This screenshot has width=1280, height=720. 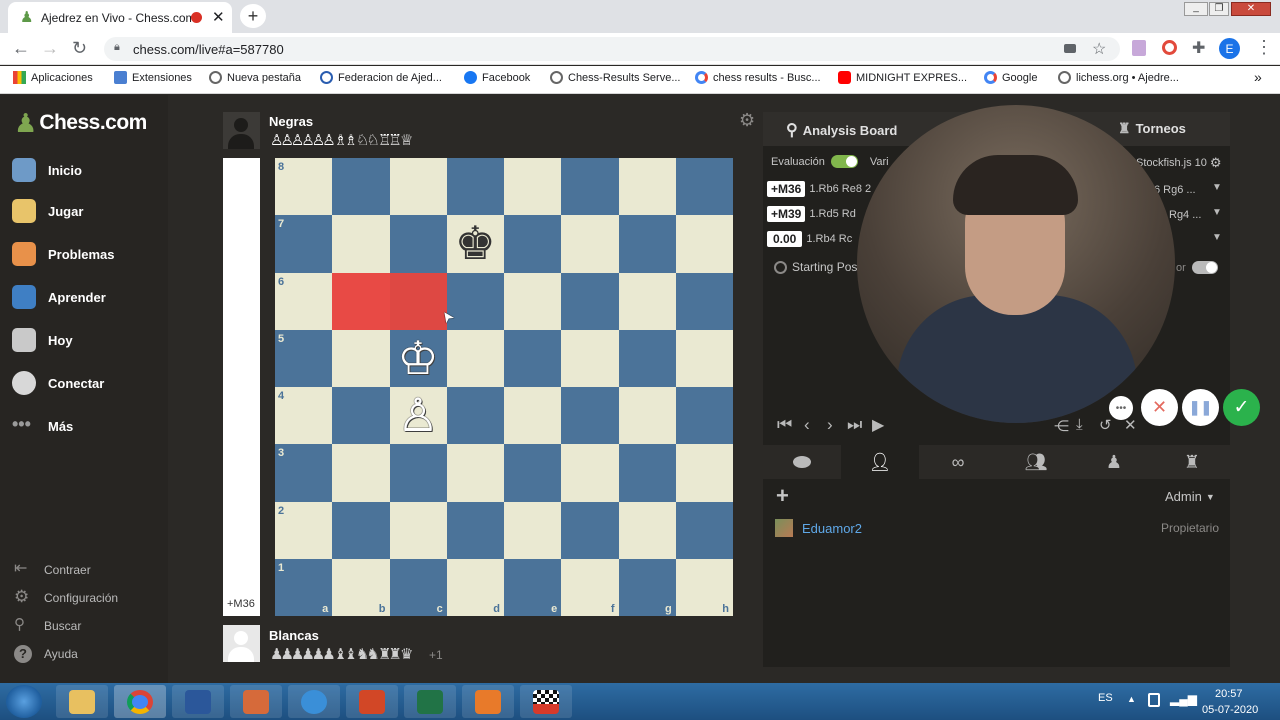 I want to click on network-icon: ▂▄▆, so click(x=1183, y=699).